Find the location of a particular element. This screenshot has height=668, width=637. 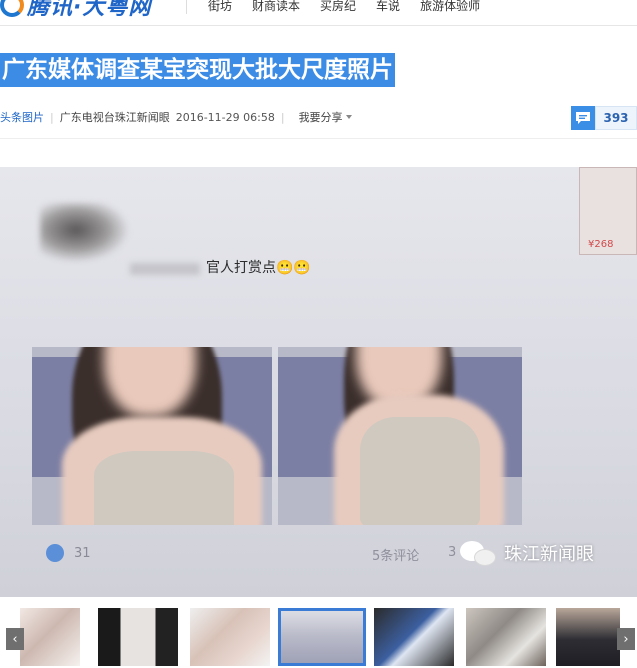

blurred-username is located at coordinates (165, 269).